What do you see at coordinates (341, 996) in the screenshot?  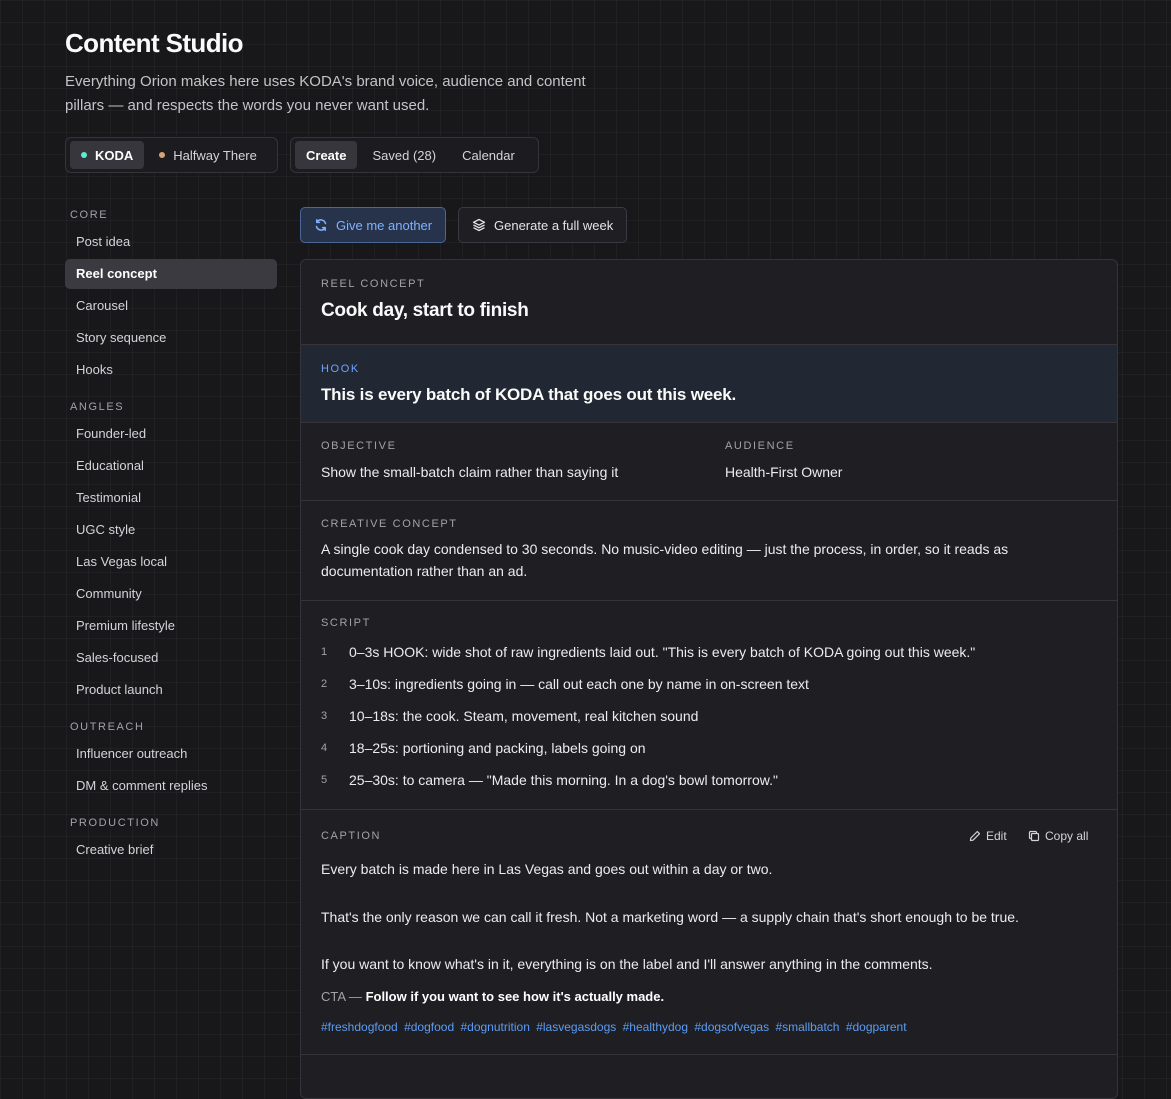 I see `cta-prefix: CTA —` at bounding box center [341, 996].